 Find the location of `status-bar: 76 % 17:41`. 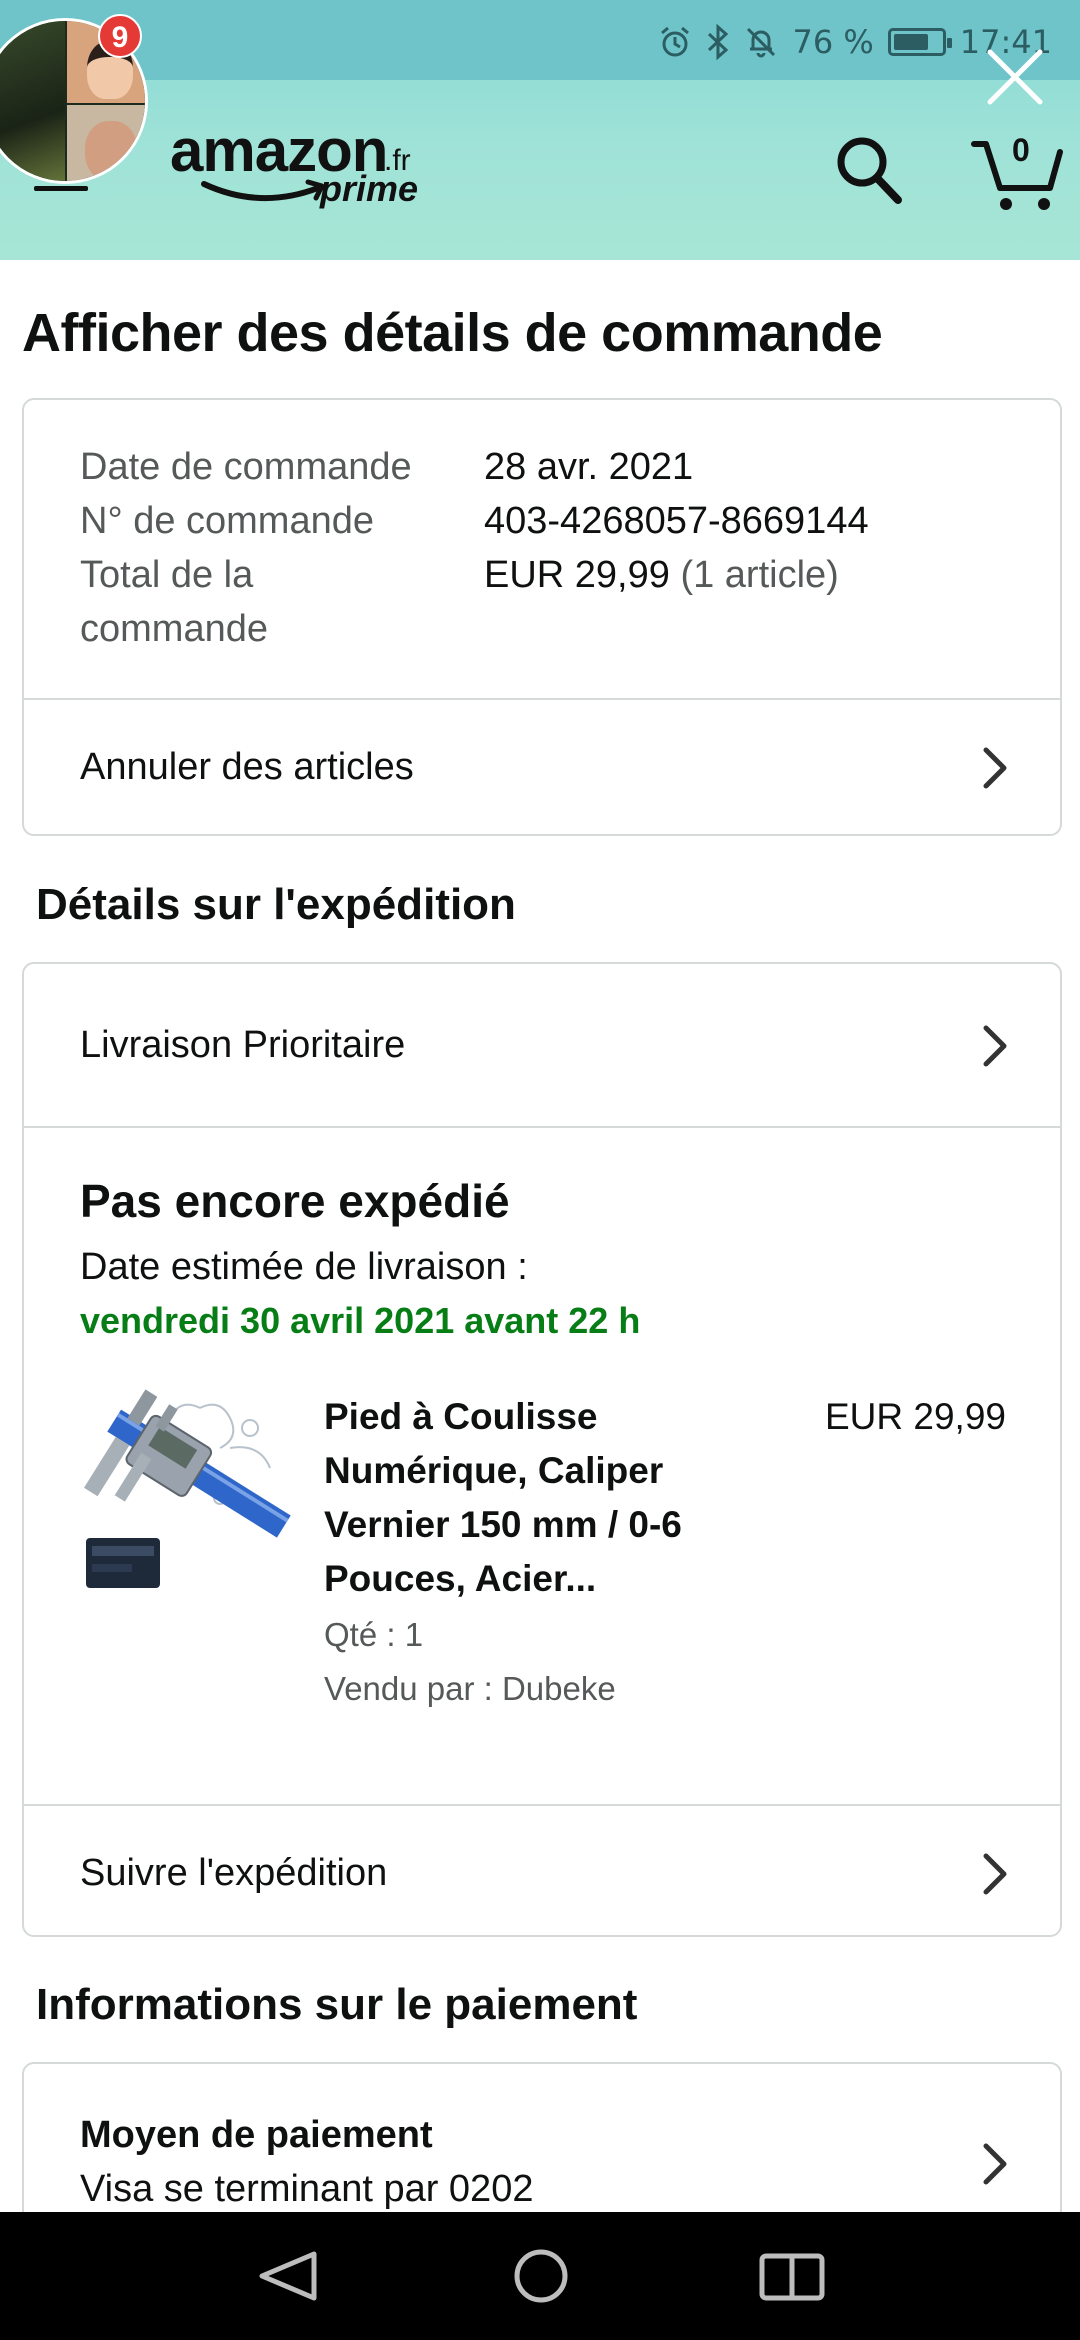

status-bar: 76 % 17:41 is located at coordinates (540, 40).